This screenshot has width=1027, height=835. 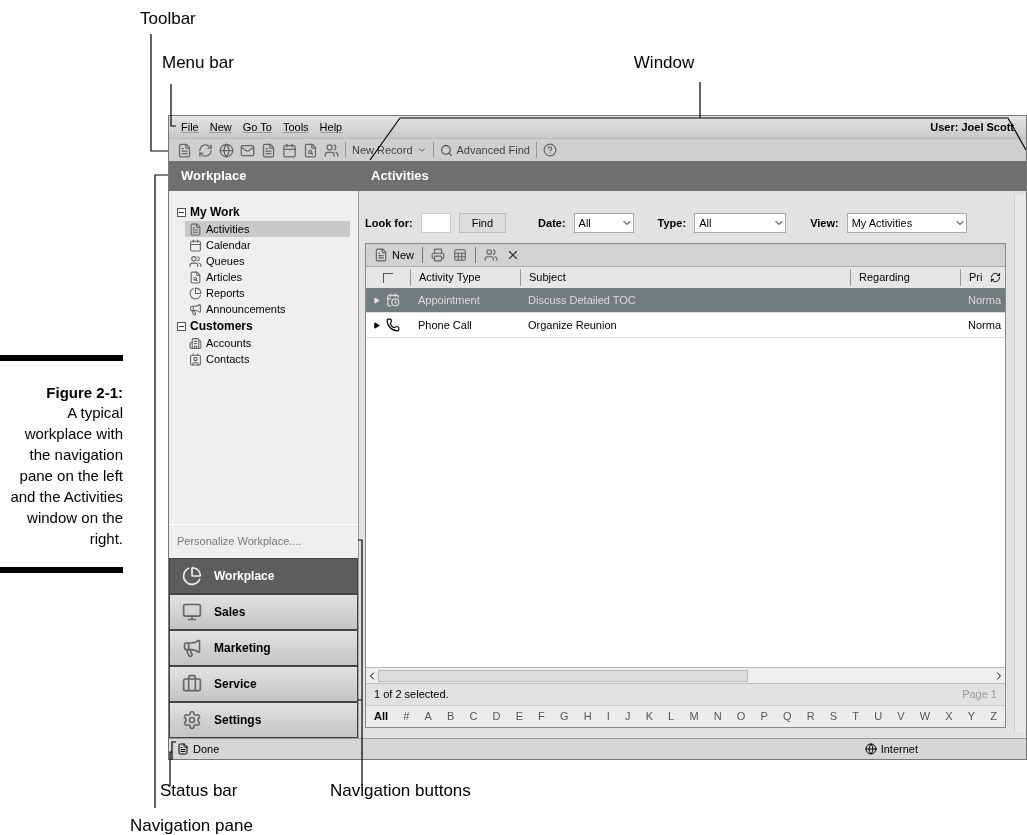 I want to click on view-dropdown: My Activities, so click(x=906, y=223).